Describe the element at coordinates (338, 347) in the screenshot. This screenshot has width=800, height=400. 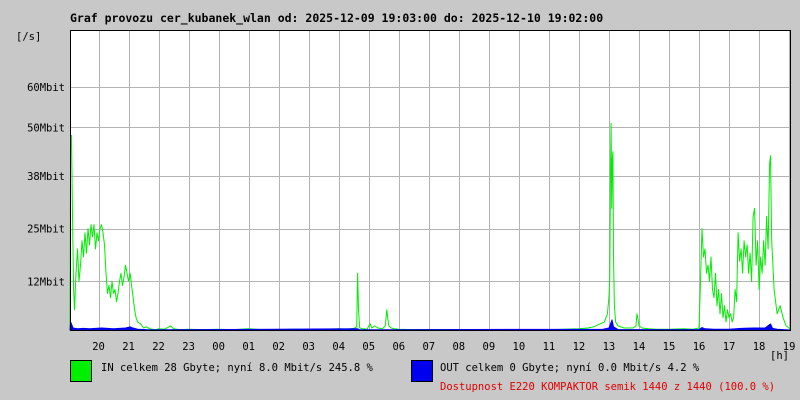
I see `x-tick-label: 04` at that location.